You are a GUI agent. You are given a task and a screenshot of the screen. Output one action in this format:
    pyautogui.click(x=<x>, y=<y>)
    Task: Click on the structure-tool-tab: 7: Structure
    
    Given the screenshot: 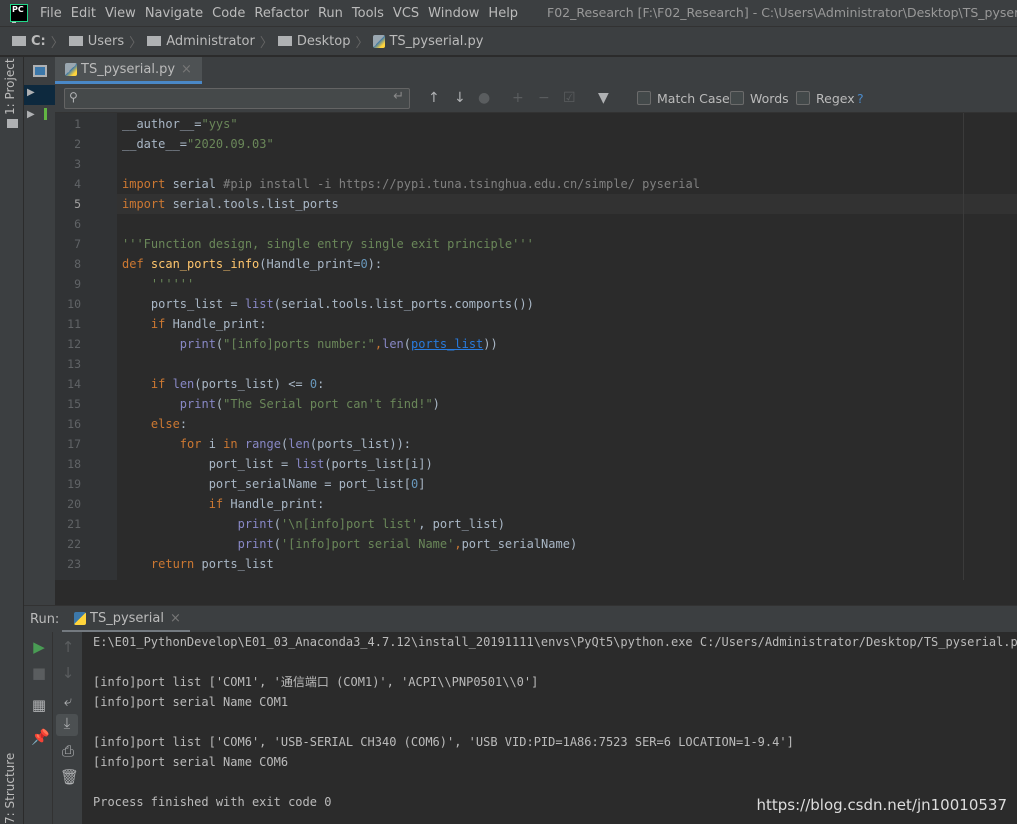 What is the action you would take?
    pyautogui.click(x=10, y=788)
    